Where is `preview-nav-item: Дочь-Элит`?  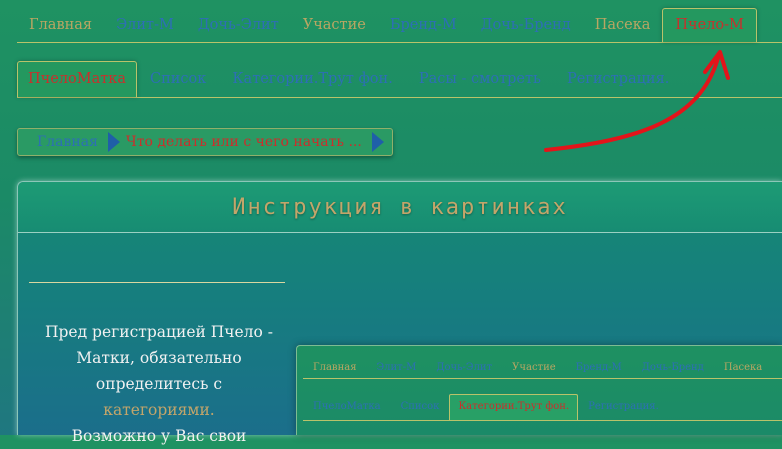
preview-nav-item: Дочь-Элит is located at coordinates (464, 367).